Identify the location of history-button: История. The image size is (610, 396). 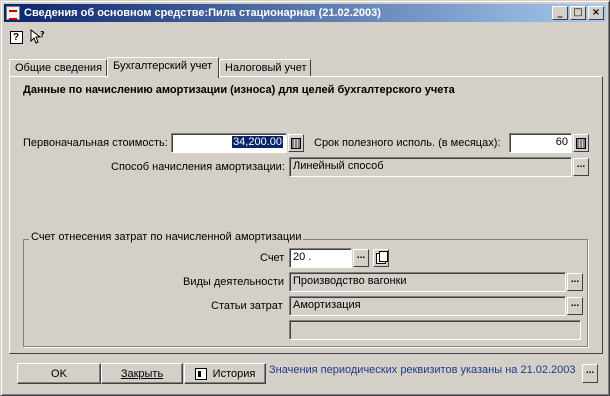
(225, 373).